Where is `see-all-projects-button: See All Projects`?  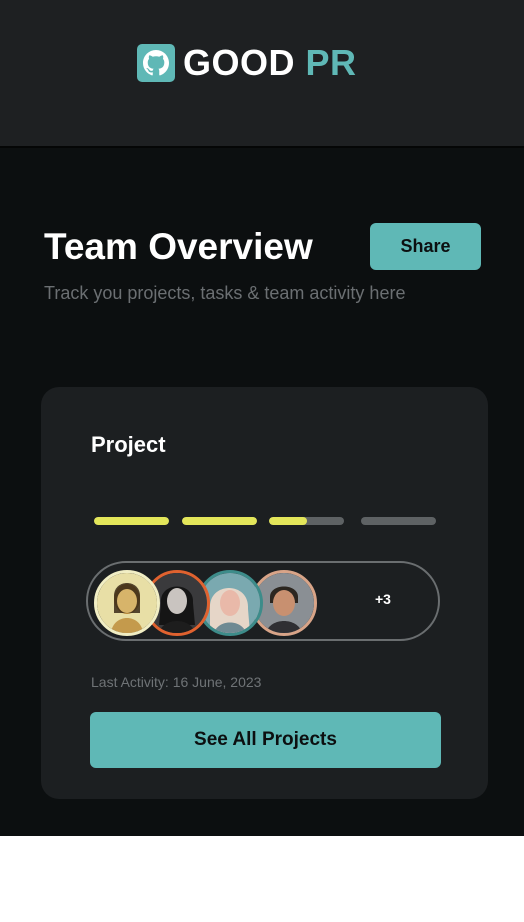 see-all-projects-button: See All Projects is located at coordinates (265, 740).